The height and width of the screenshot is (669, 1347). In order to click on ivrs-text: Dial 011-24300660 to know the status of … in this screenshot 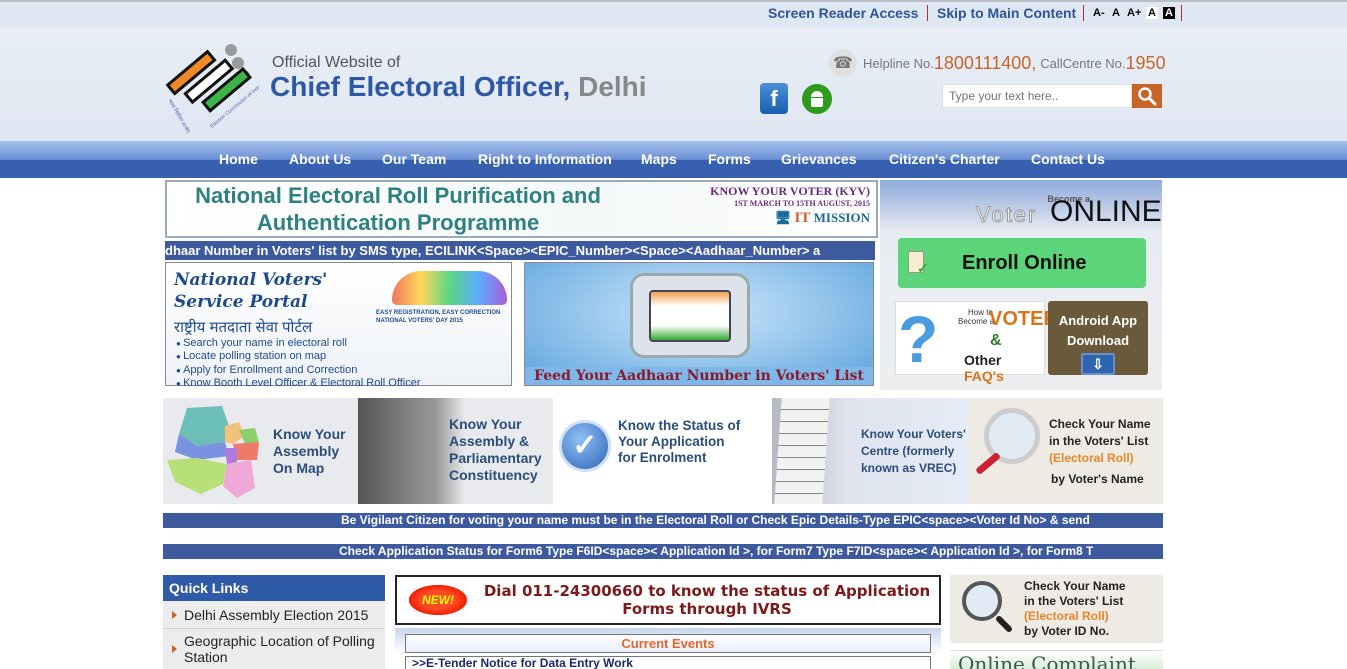, I will do `click(707, 600)`.